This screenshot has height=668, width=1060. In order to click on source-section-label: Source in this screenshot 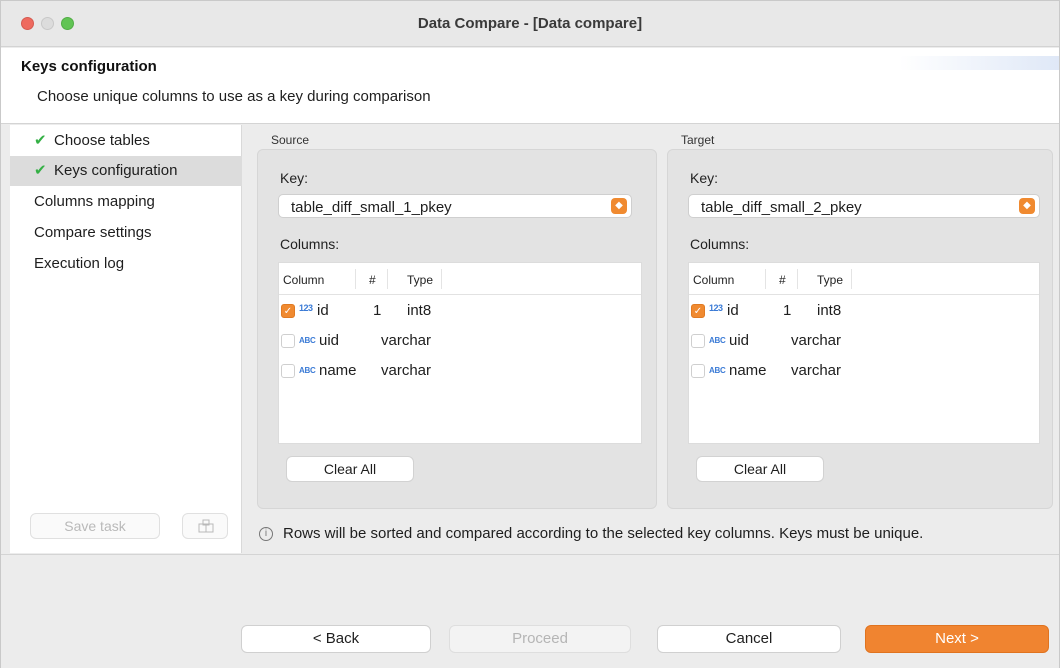, I will do `click(290, 140)`.